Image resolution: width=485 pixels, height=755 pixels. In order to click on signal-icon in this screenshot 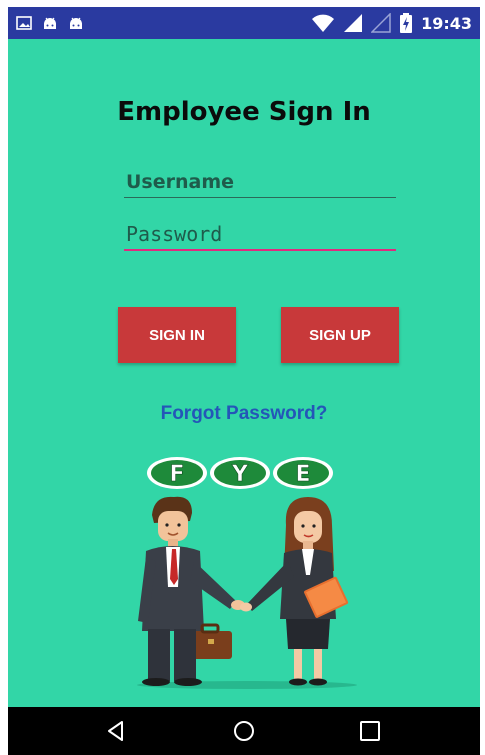, I will do `click(353, 23)`.